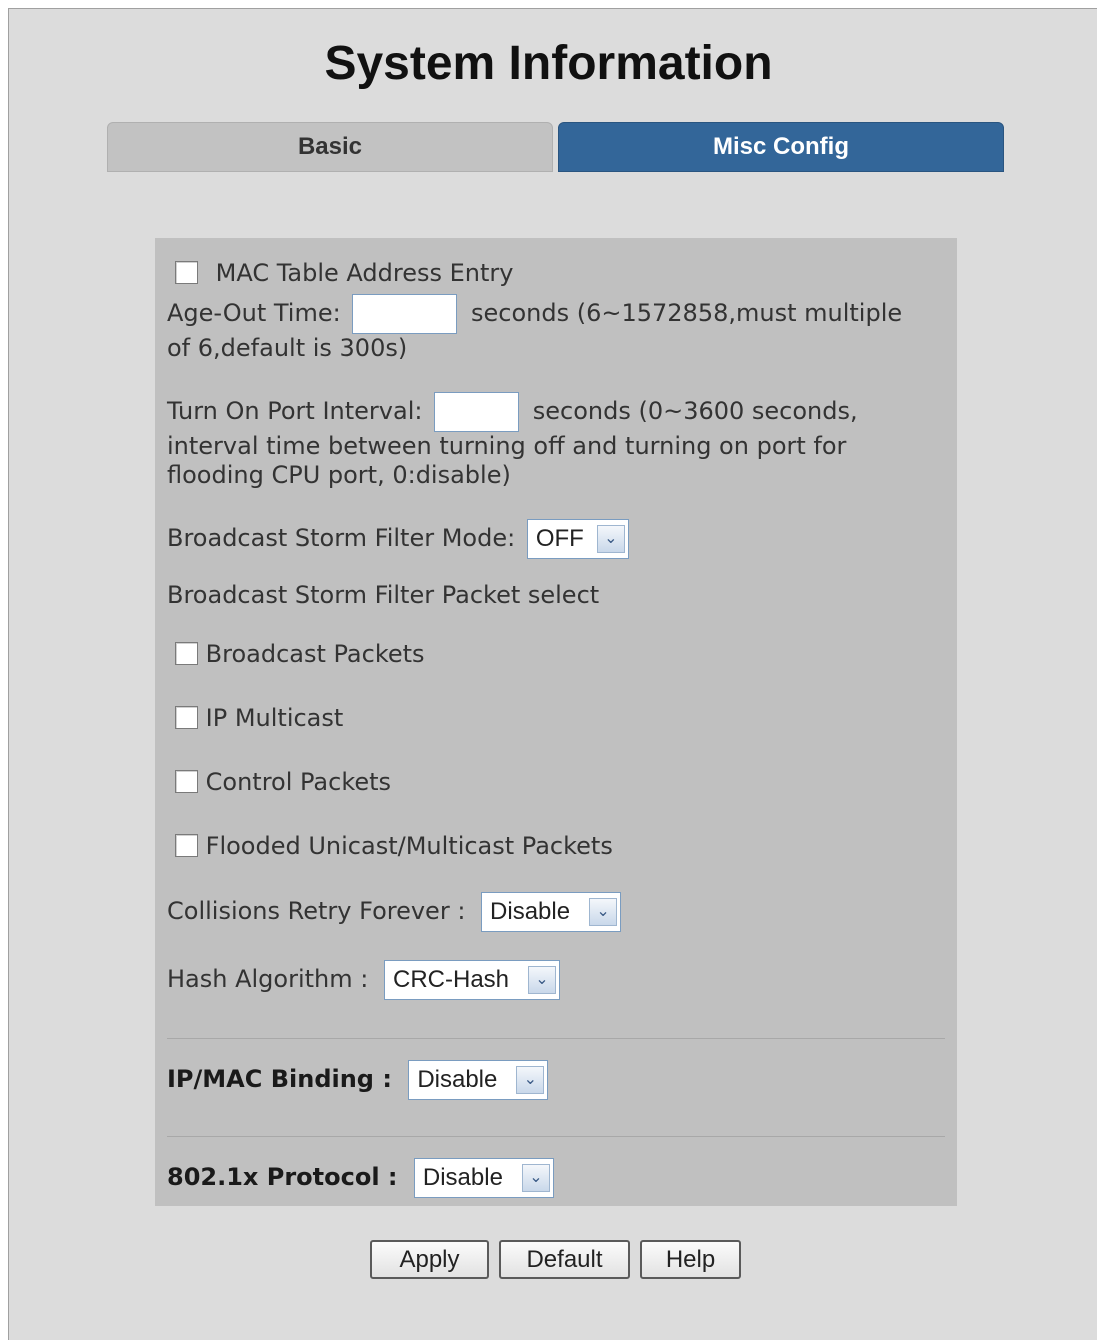 The height and width of the screenshot is (1340, 1097). I want to click on storm-mode-value: OFF, so click(559, 538).